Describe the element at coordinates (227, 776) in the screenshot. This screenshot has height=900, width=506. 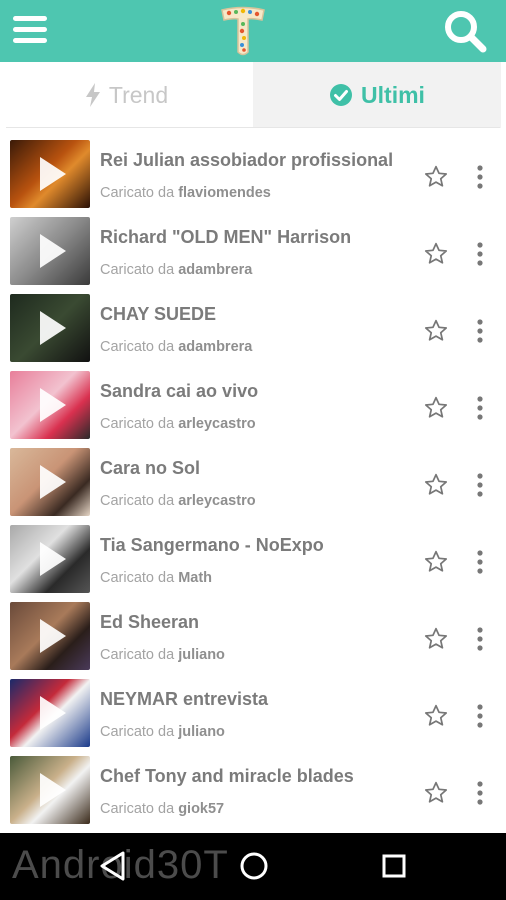
I see `video-title: Chef Tony and miracle blades` at that location.